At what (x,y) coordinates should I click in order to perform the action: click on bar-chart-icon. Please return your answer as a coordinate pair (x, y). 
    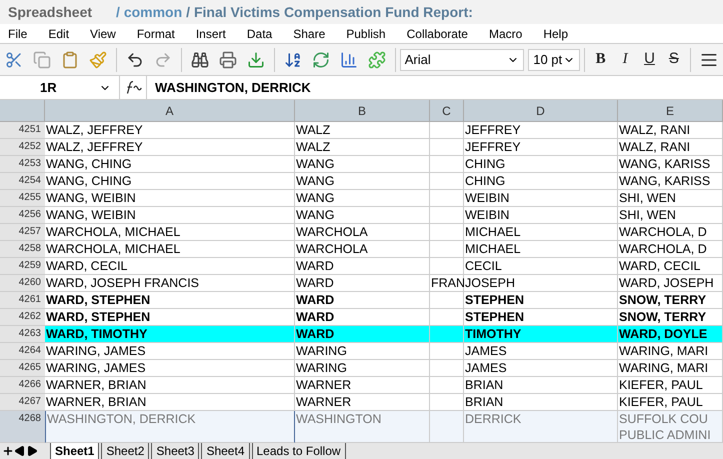
    Looking at the image, I should click on (349, 59).